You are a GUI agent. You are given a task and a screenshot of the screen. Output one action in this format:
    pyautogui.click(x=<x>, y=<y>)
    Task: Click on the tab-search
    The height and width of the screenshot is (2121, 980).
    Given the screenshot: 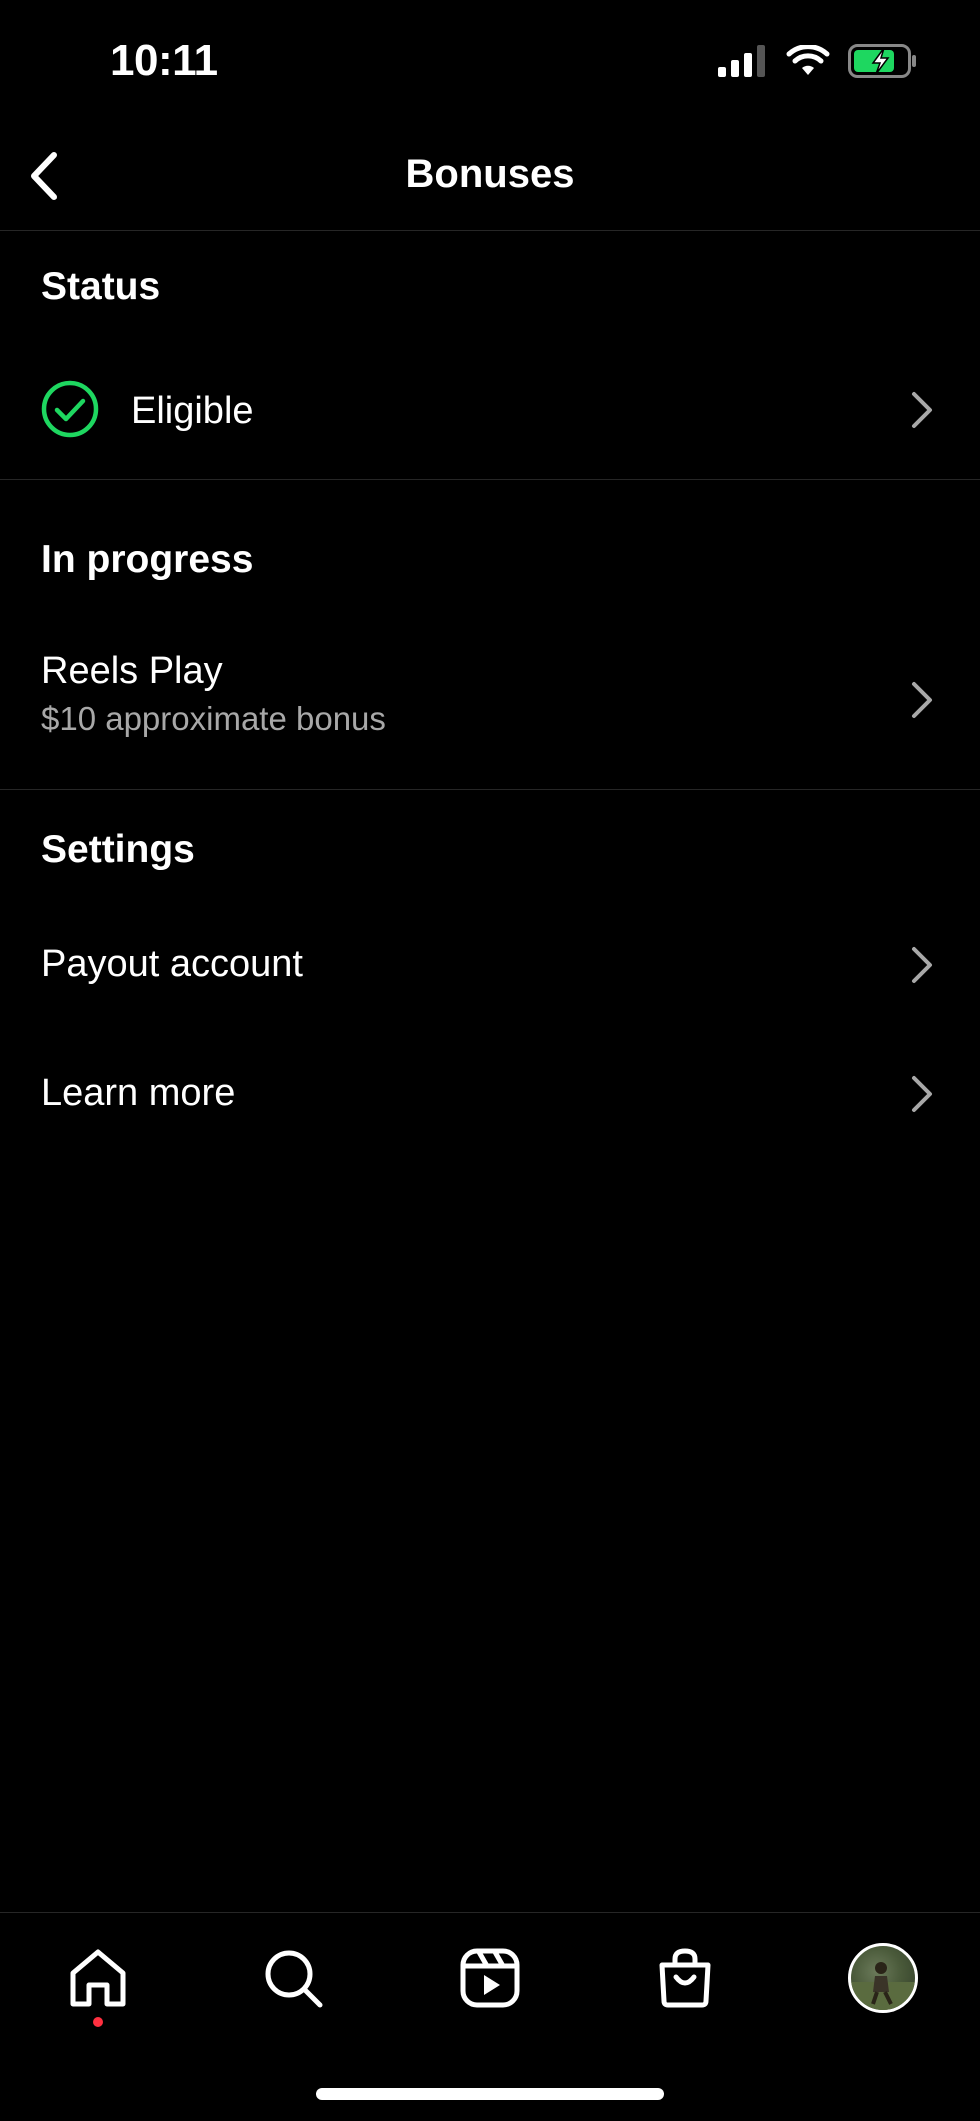 What is the action you would take?
    pyautogui.click(x=293, y=1978)
    